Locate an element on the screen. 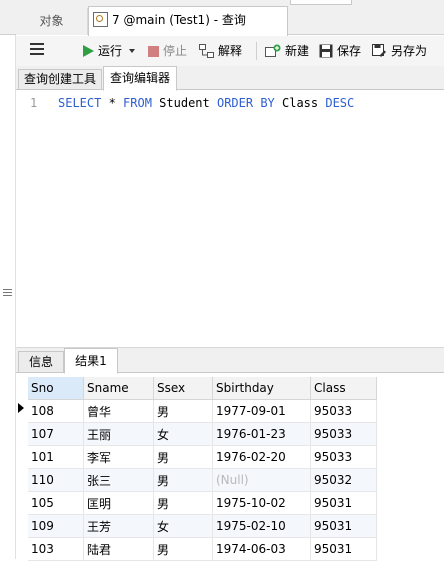 The image size is (444, 561). new-button: 新建 is located at coordinates (287, 51).